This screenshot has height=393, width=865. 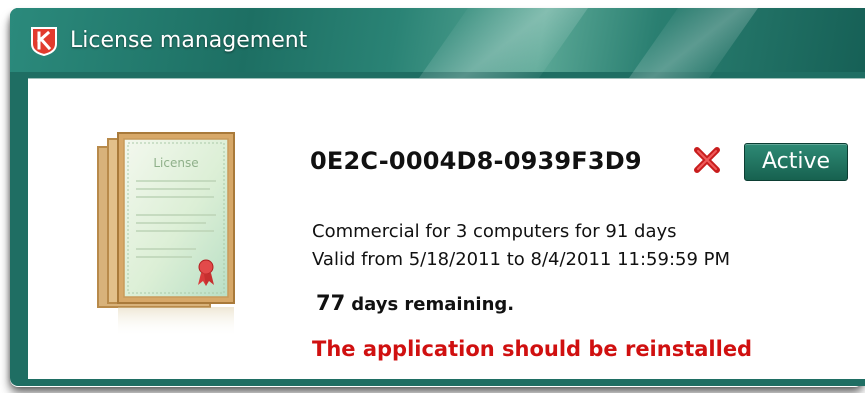 I want to click on days-remaining-count: 77, so click(x=331, y=303).